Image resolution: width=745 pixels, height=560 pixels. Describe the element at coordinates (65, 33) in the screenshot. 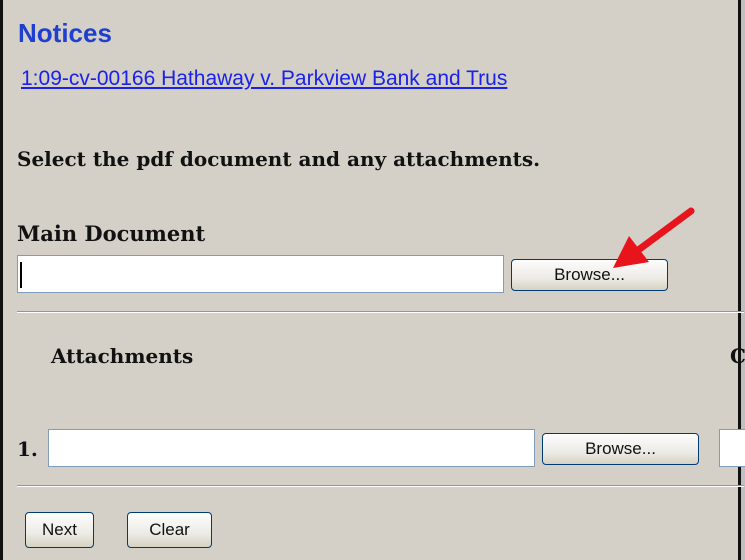

I see `page-title: Notices` at that location.